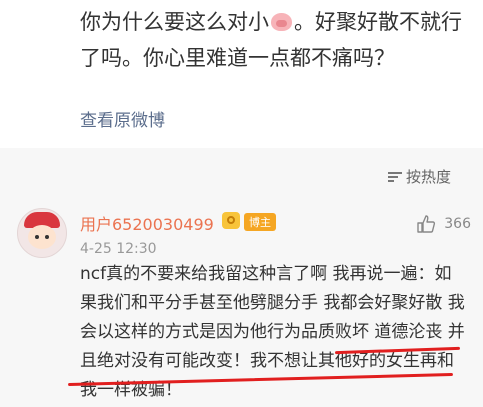 This screenshot has width=483, height=407. Describe the element at coordinates (231, 220) in the screenshot. I see `vip-icon` at that location.